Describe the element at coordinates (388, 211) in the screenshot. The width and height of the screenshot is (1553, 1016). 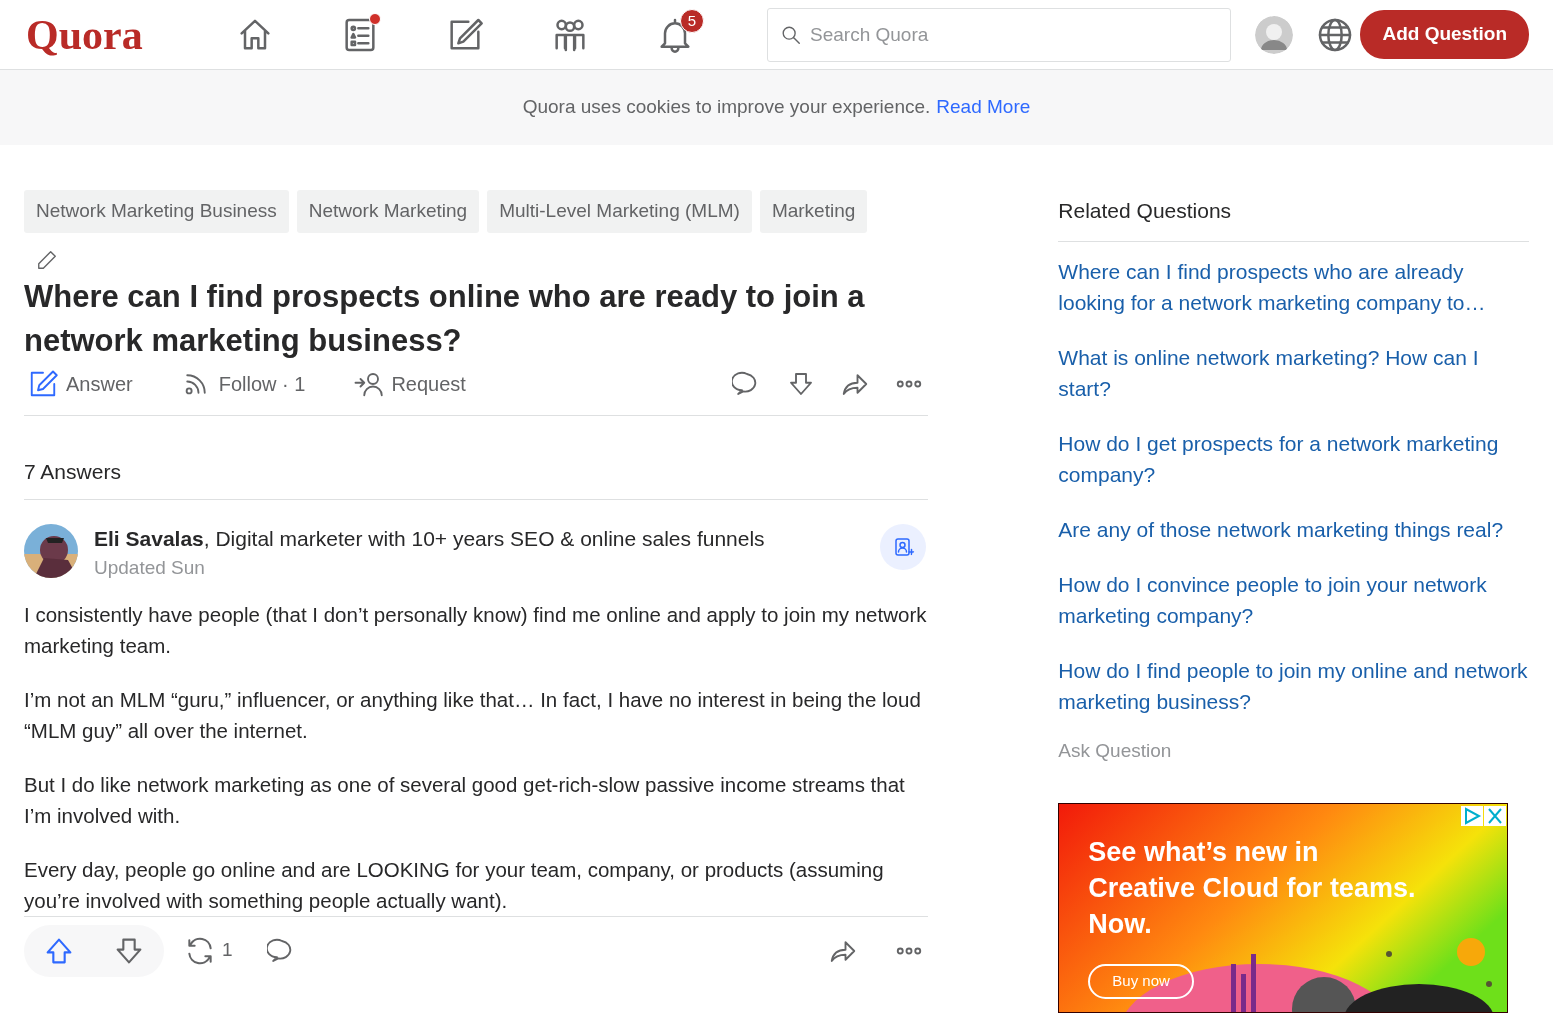
I see `topic-tag: Network Marketing` at that location.